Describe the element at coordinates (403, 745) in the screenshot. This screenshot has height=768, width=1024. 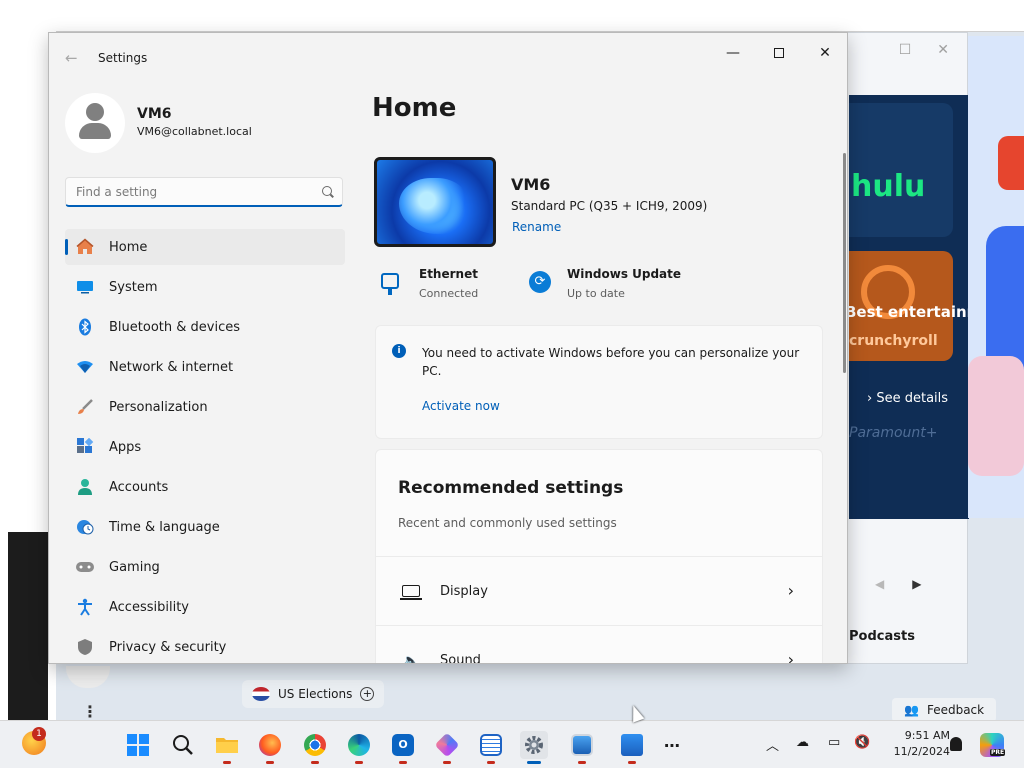
I see `outlook-icon: O` at that location.